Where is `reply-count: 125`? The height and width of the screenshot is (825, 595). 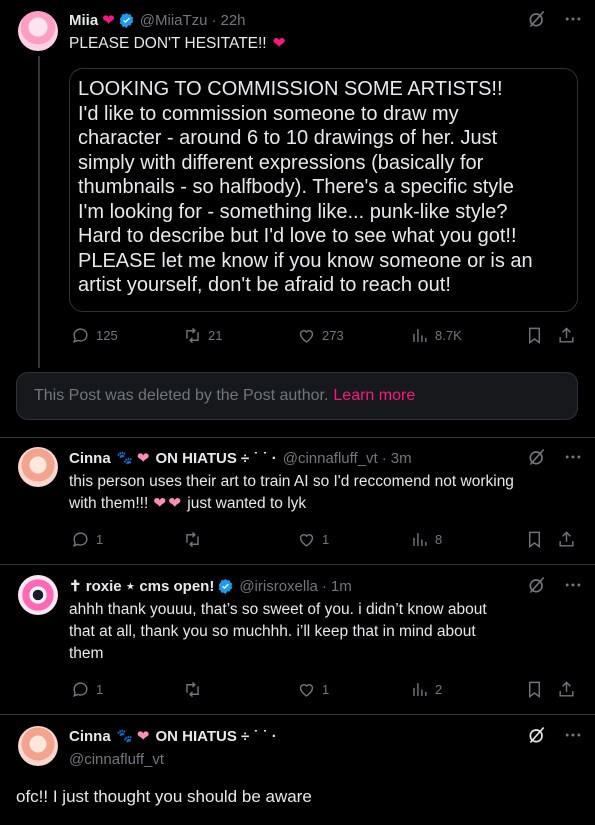
reply-count: 125 is located at coordinates (107, 335).